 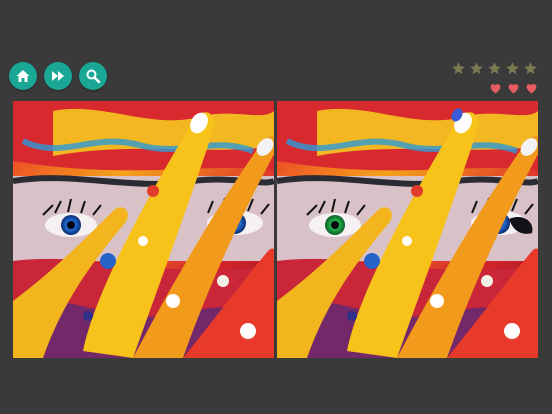 I want to click on fast-forward-icon, so click(x=58, y=76).